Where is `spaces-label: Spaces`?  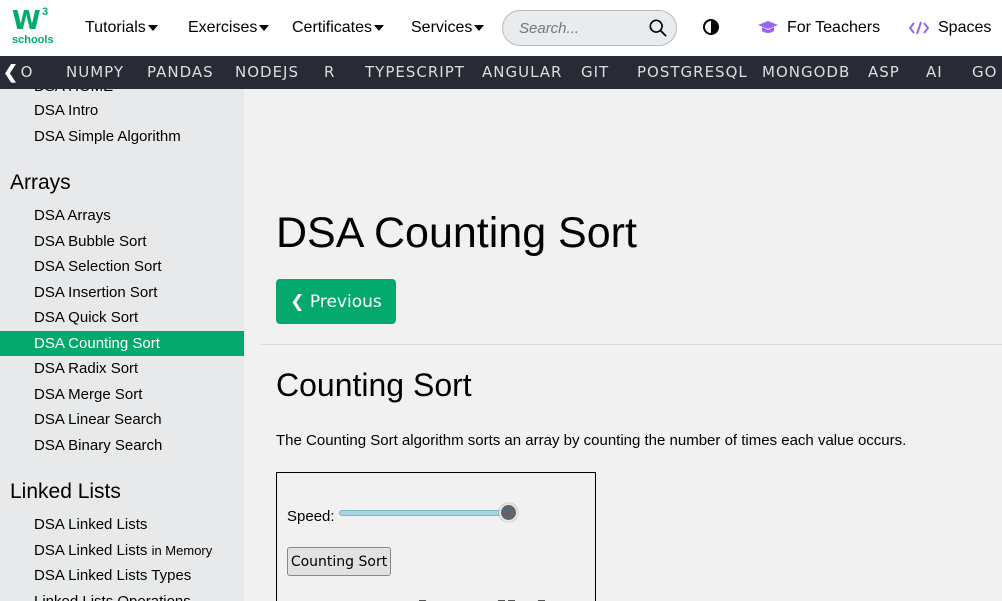
spaces-label: Spaces is located at coordinates (965, 27).